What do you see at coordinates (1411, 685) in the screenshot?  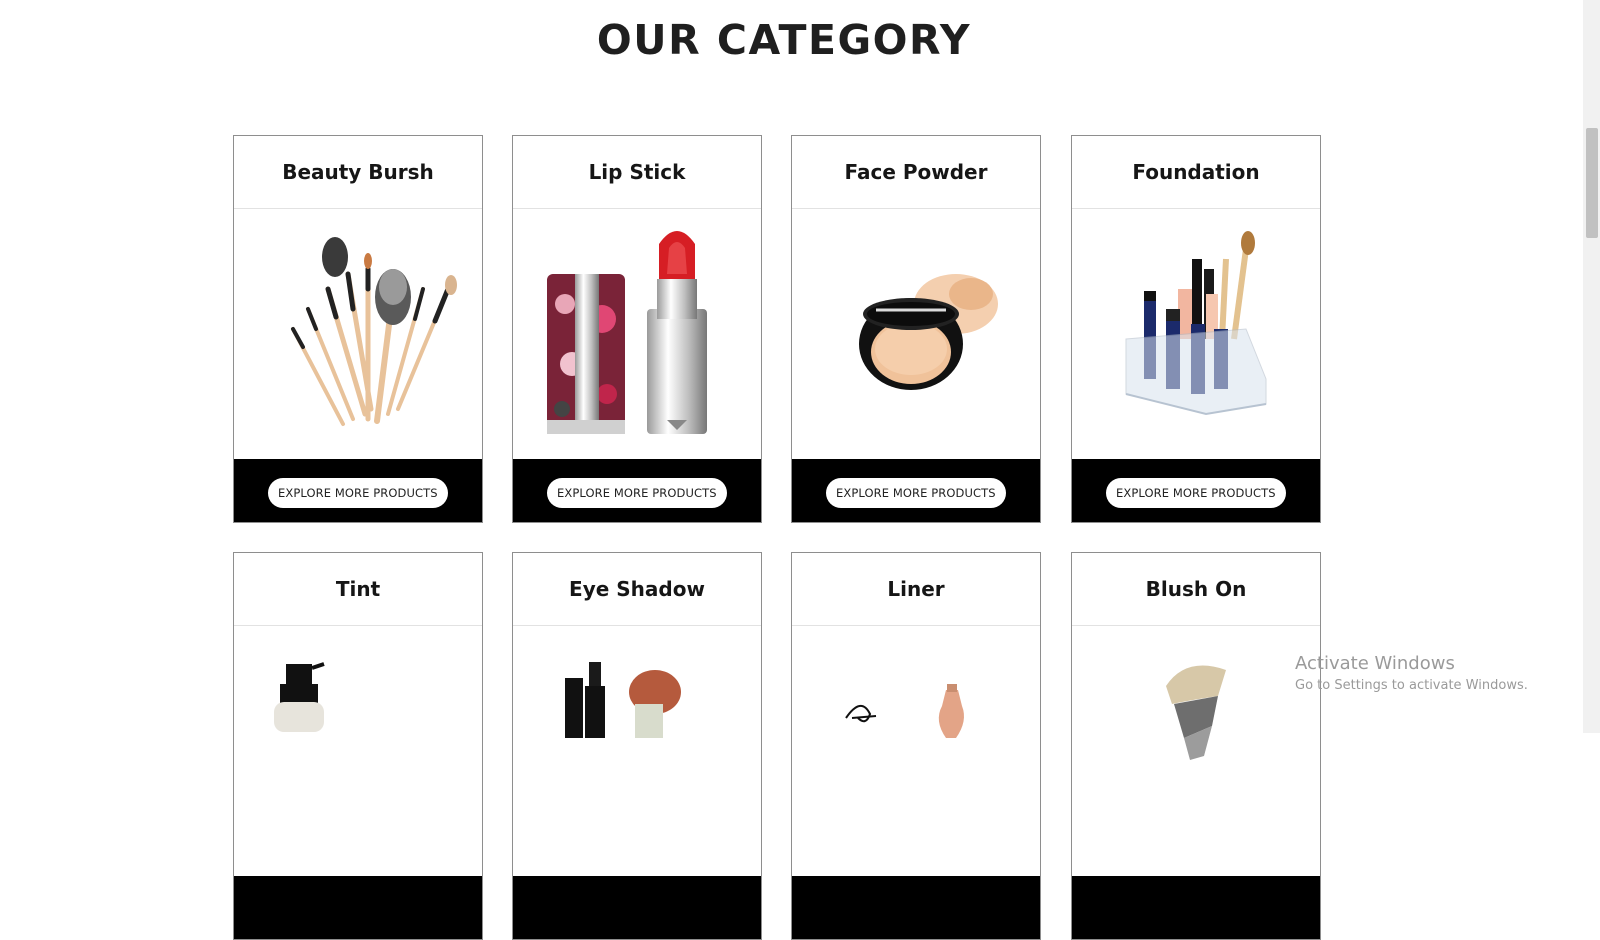 I see `watermark-subtitle: Go to Settings to activate Windows.` at bounding box center [1411, 685].